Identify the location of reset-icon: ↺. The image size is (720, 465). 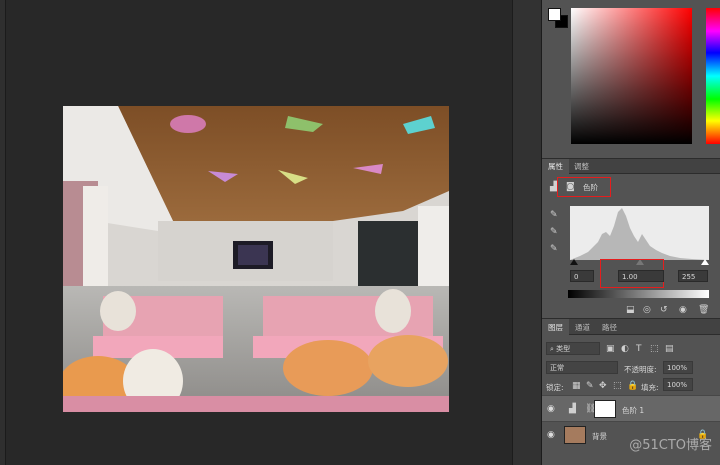
(664, 310).